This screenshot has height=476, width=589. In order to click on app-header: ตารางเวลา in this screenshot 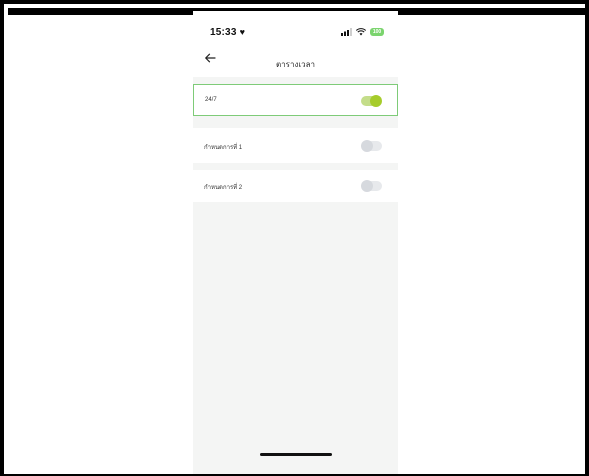, I will do `click(295, 60)`.